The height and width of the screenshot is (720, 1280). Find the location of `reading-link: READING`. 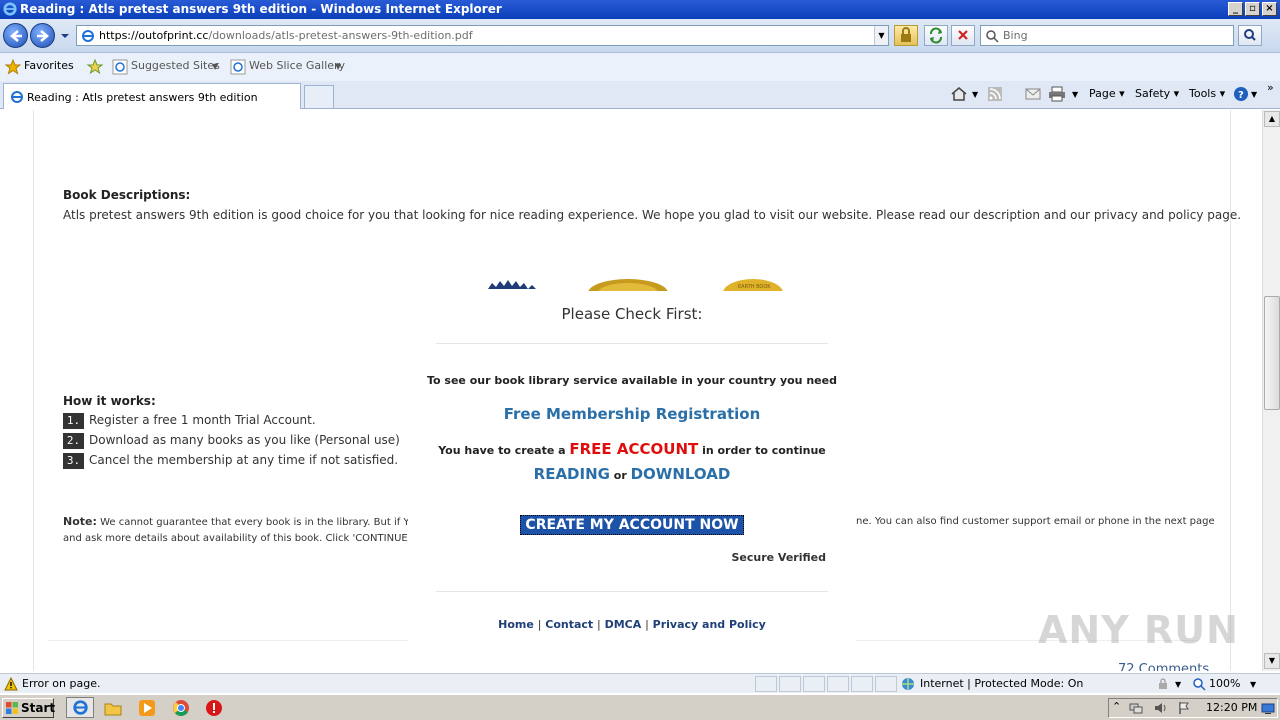

reading-link: READING is located at coordinates (572, 474).